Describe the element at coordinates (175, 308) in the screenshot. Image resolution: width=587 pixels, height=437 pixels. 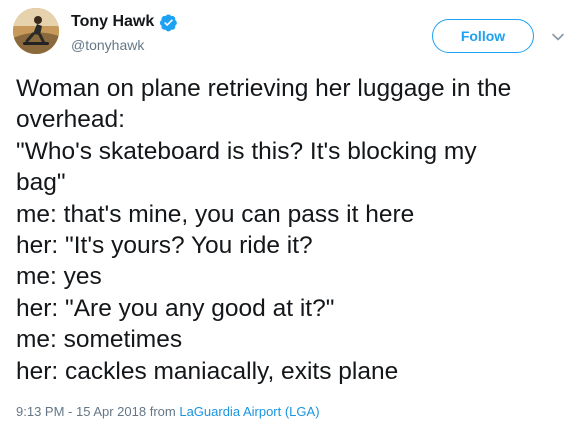
I see `tweet-line: her: "Are you any good at it?"` at that location.